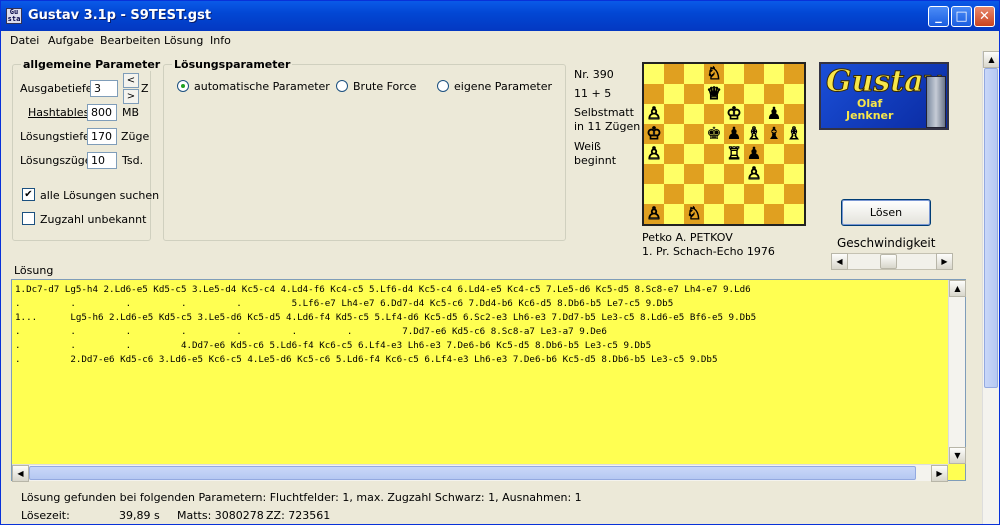 The width and height of the screenshot is (1000, 525). Describe the element at coordinates (957, 372) in the screenshot. I see `solution-vertical-scrollbar: ▲ ▼` at that location.